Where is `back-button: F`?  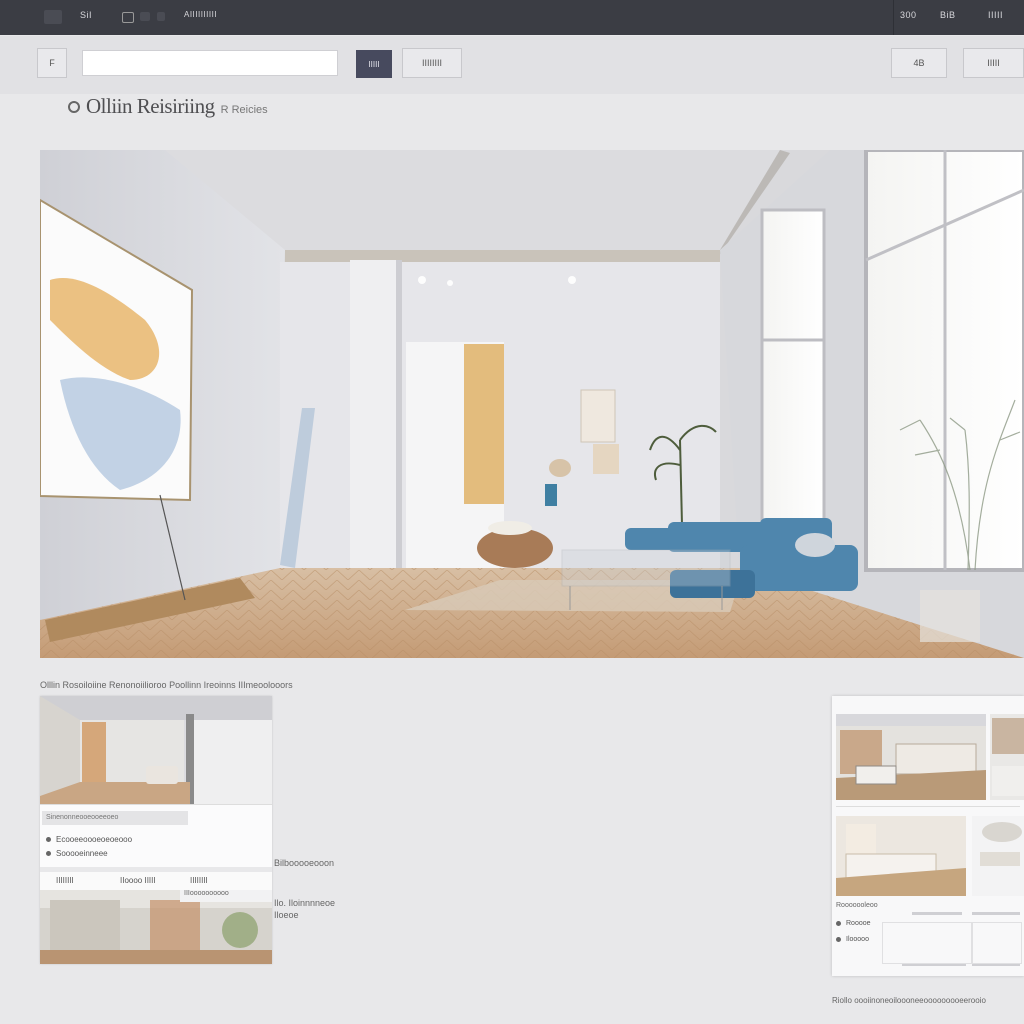 back-button: F is located at coordinates (52, 63).